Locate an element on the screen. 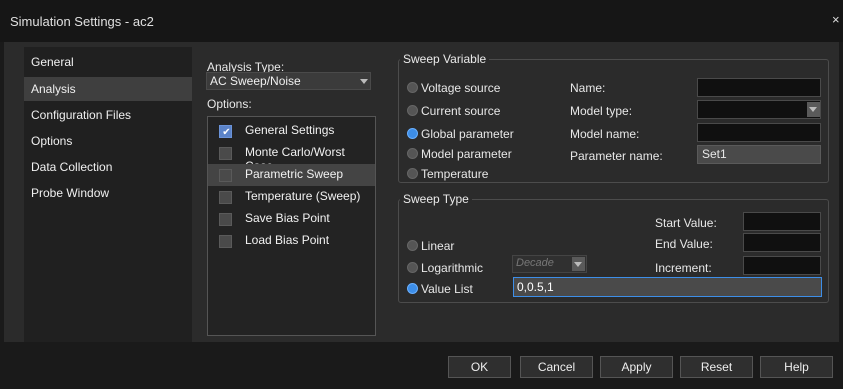 The height and width of the screenshot is (389, 843). parameter-name-field: Set1 is located at coordinates (759, 154).